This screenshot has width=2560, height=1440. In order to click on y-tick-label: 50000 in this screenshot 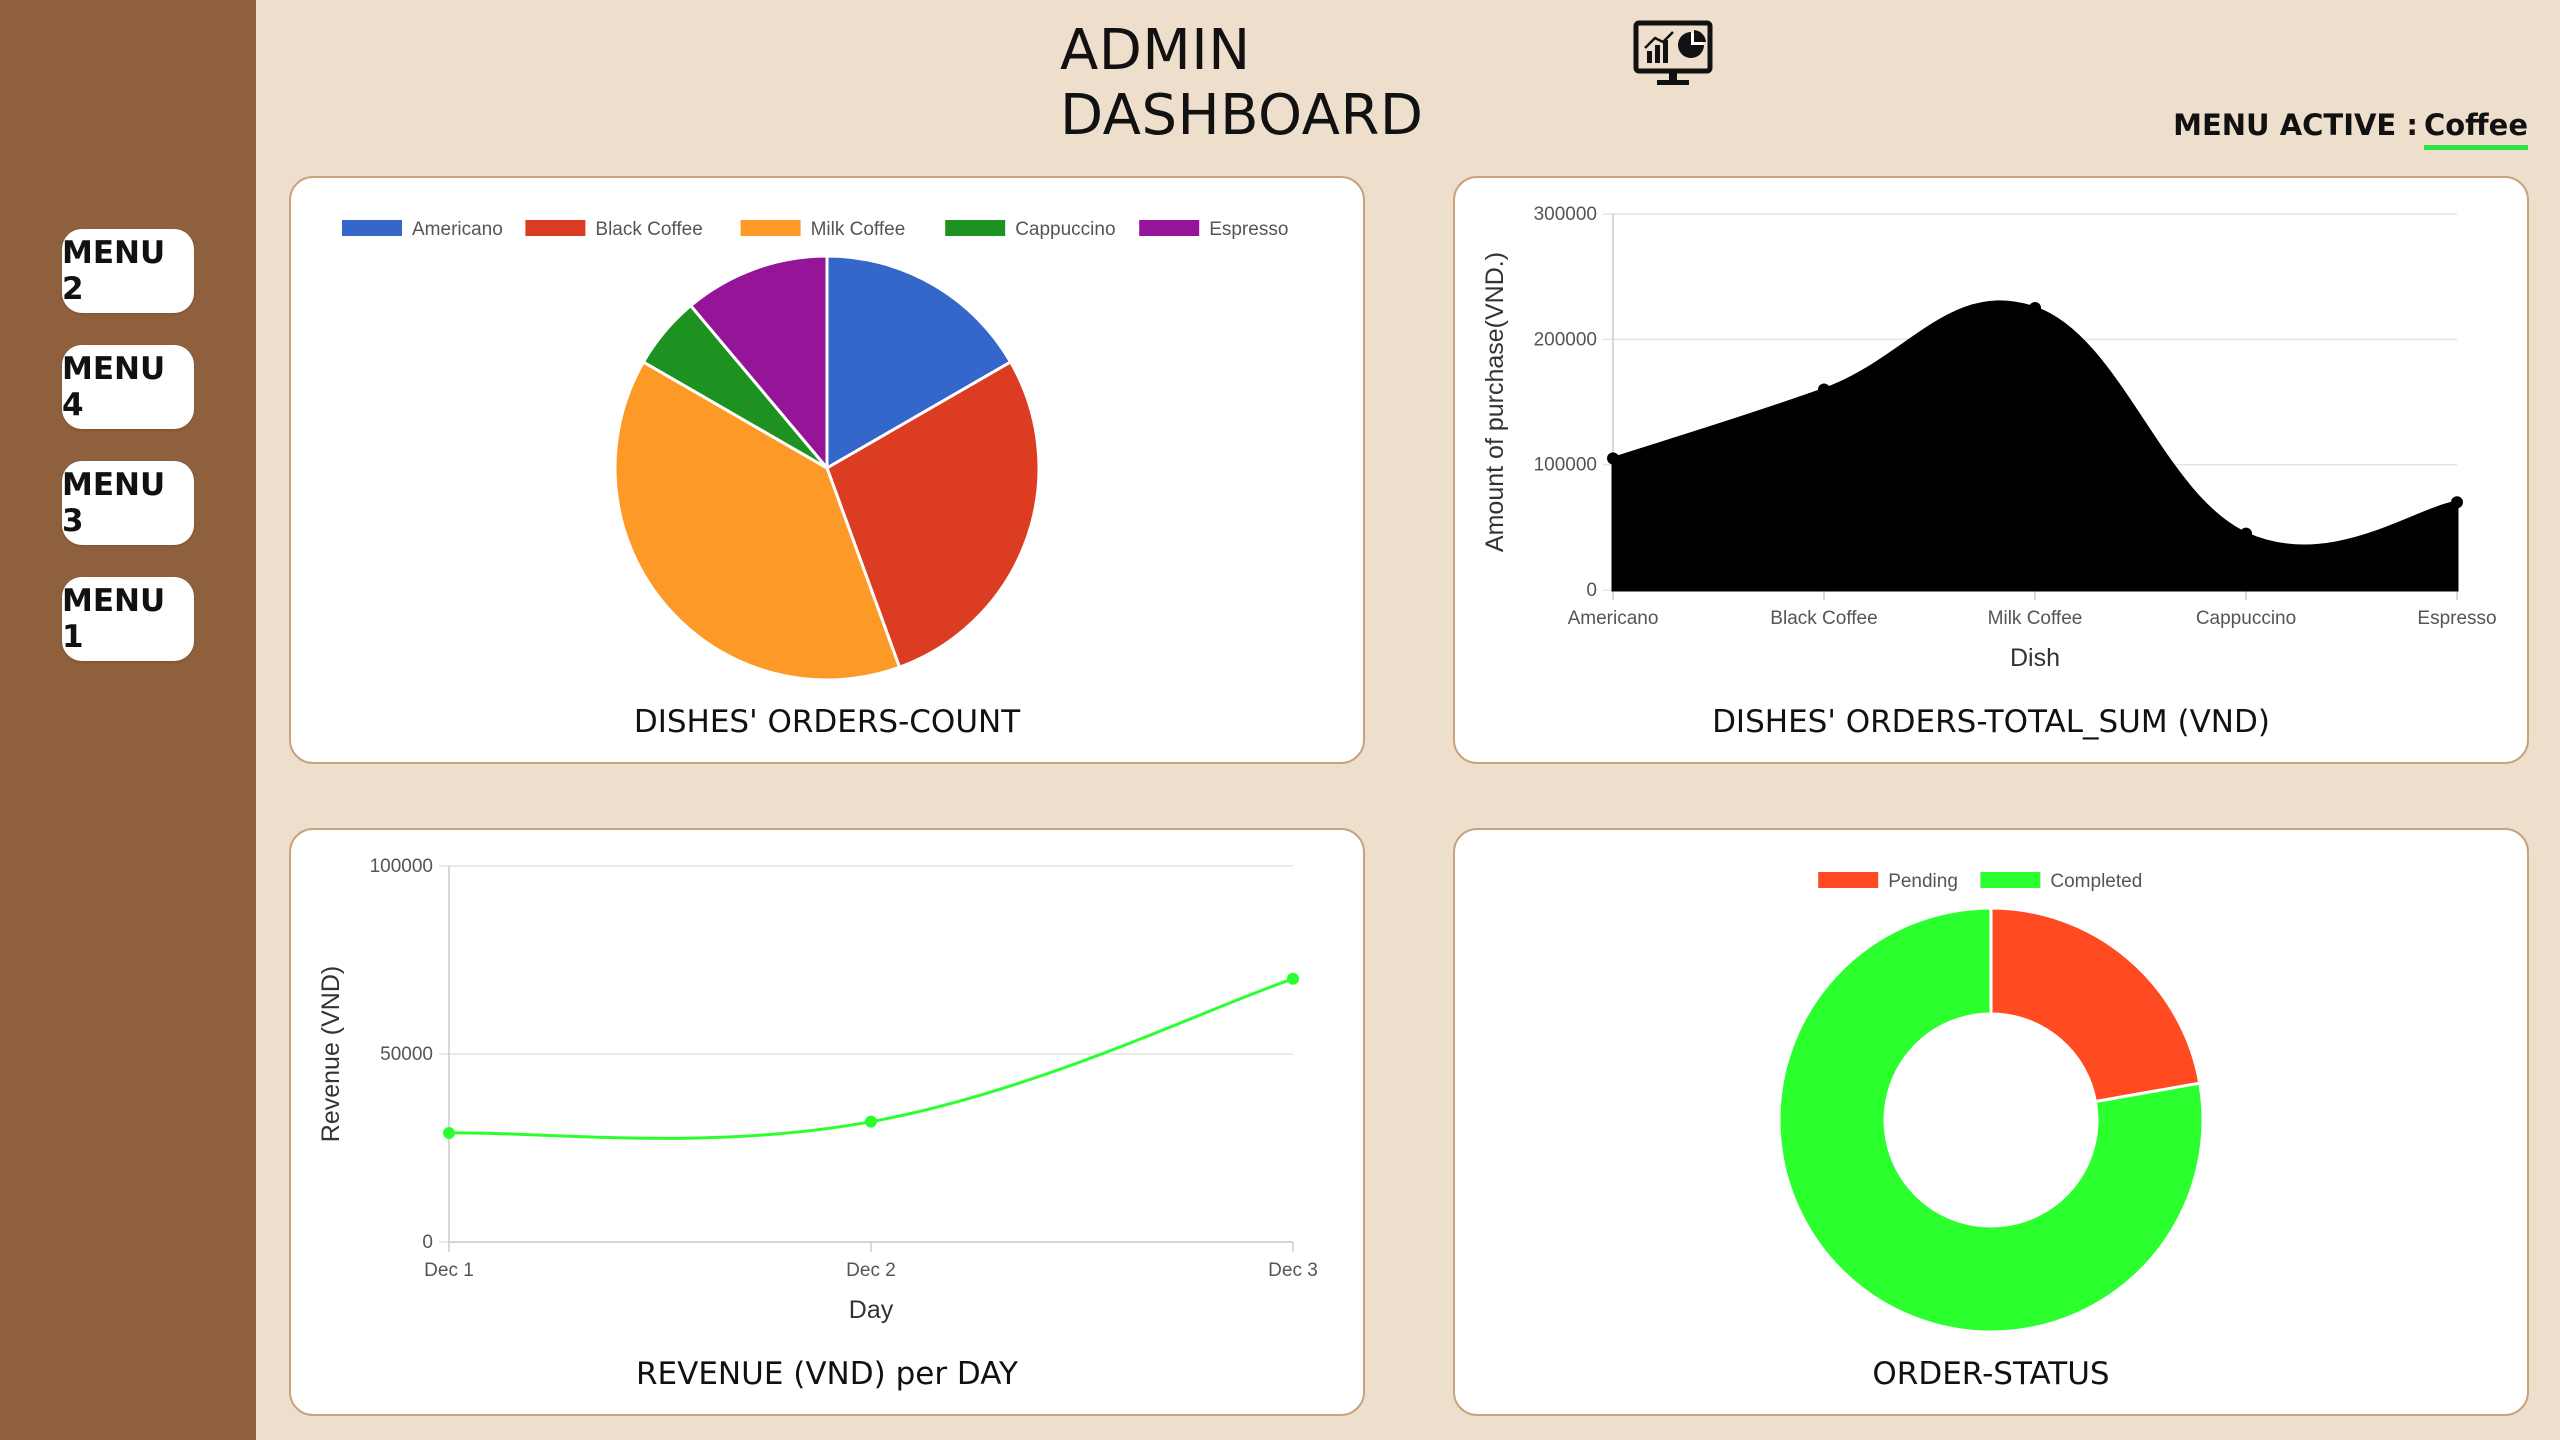, I will do `click(406, 1054)`.